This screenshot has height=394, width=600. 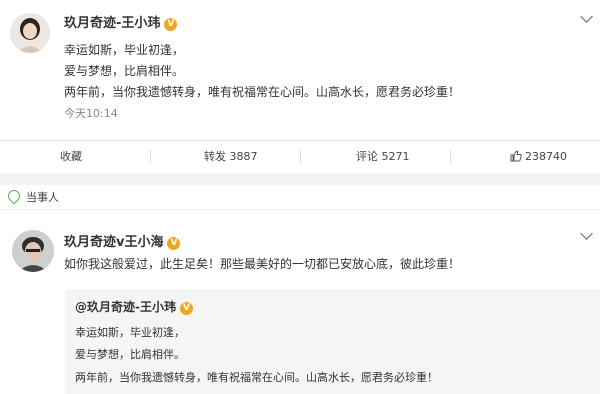 What do you see at coordinates (262, 264) in the screenshot?
I see `post-text: 如你我这般爱过，此生足矣！那些最美好的一切都已安放心底，彼此珍重！` at bounding box center [262, 264].